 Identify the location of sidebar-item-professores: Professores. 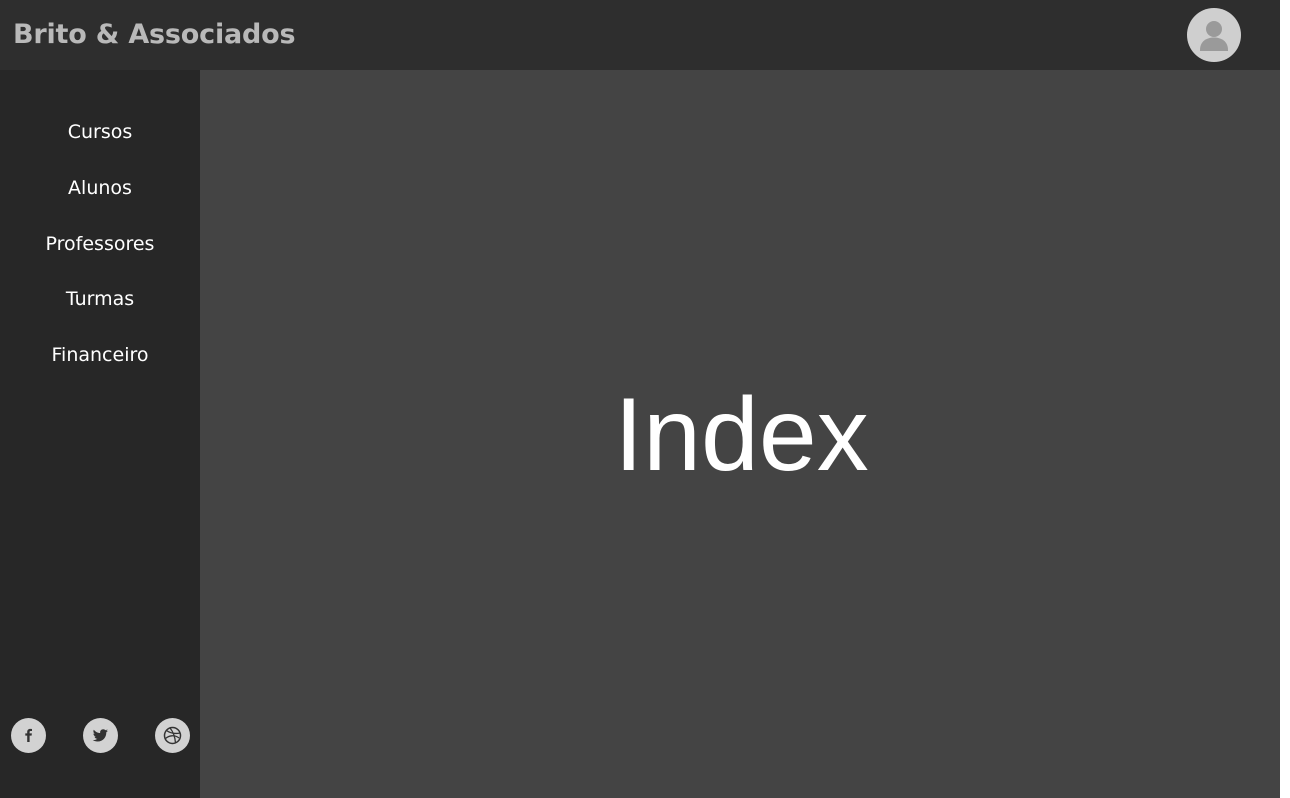
(100, 244).